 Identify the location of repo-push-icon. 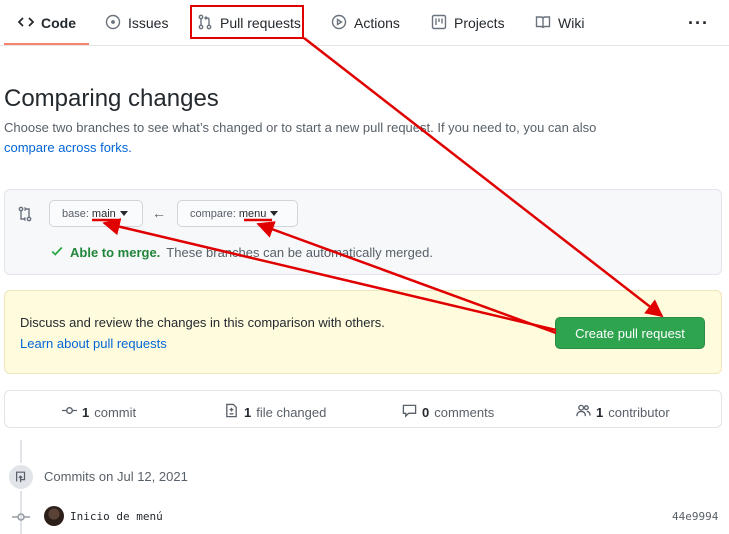
(21, 477).